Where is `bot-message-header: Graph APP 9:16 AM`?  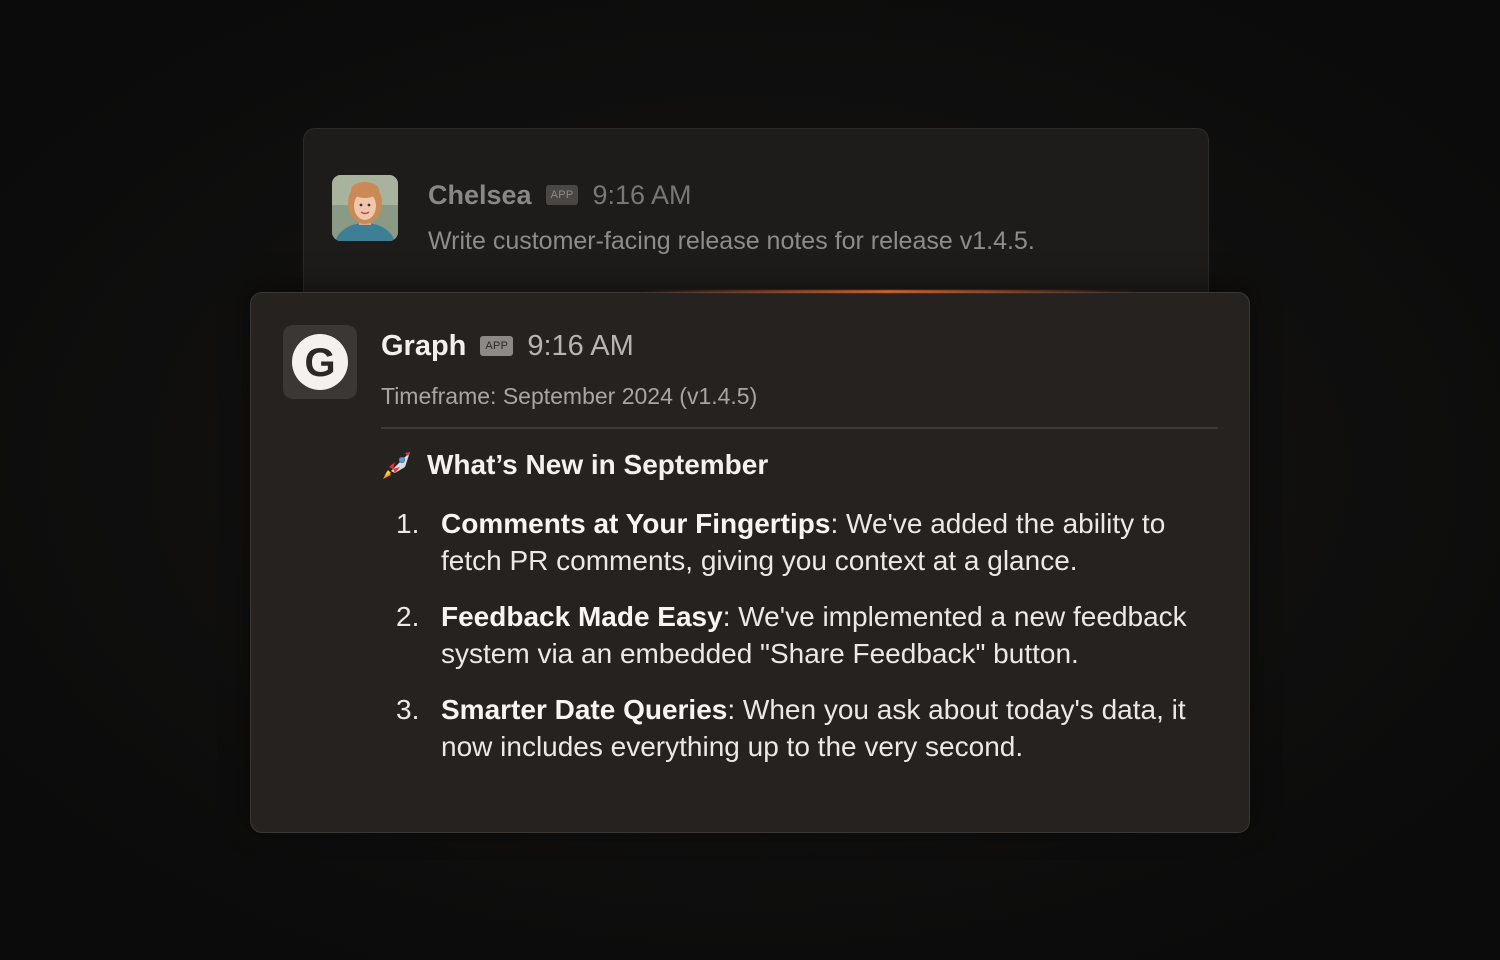 bot-message-header: Graph APP 9:16 AM is located at coordinates (507, 346).